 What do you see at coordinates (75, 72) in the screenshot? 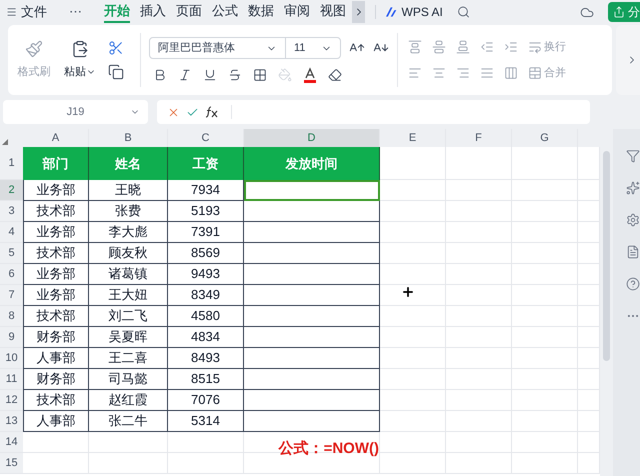
I see `paste-button: 粘贴` at bounding box center [75, 72].